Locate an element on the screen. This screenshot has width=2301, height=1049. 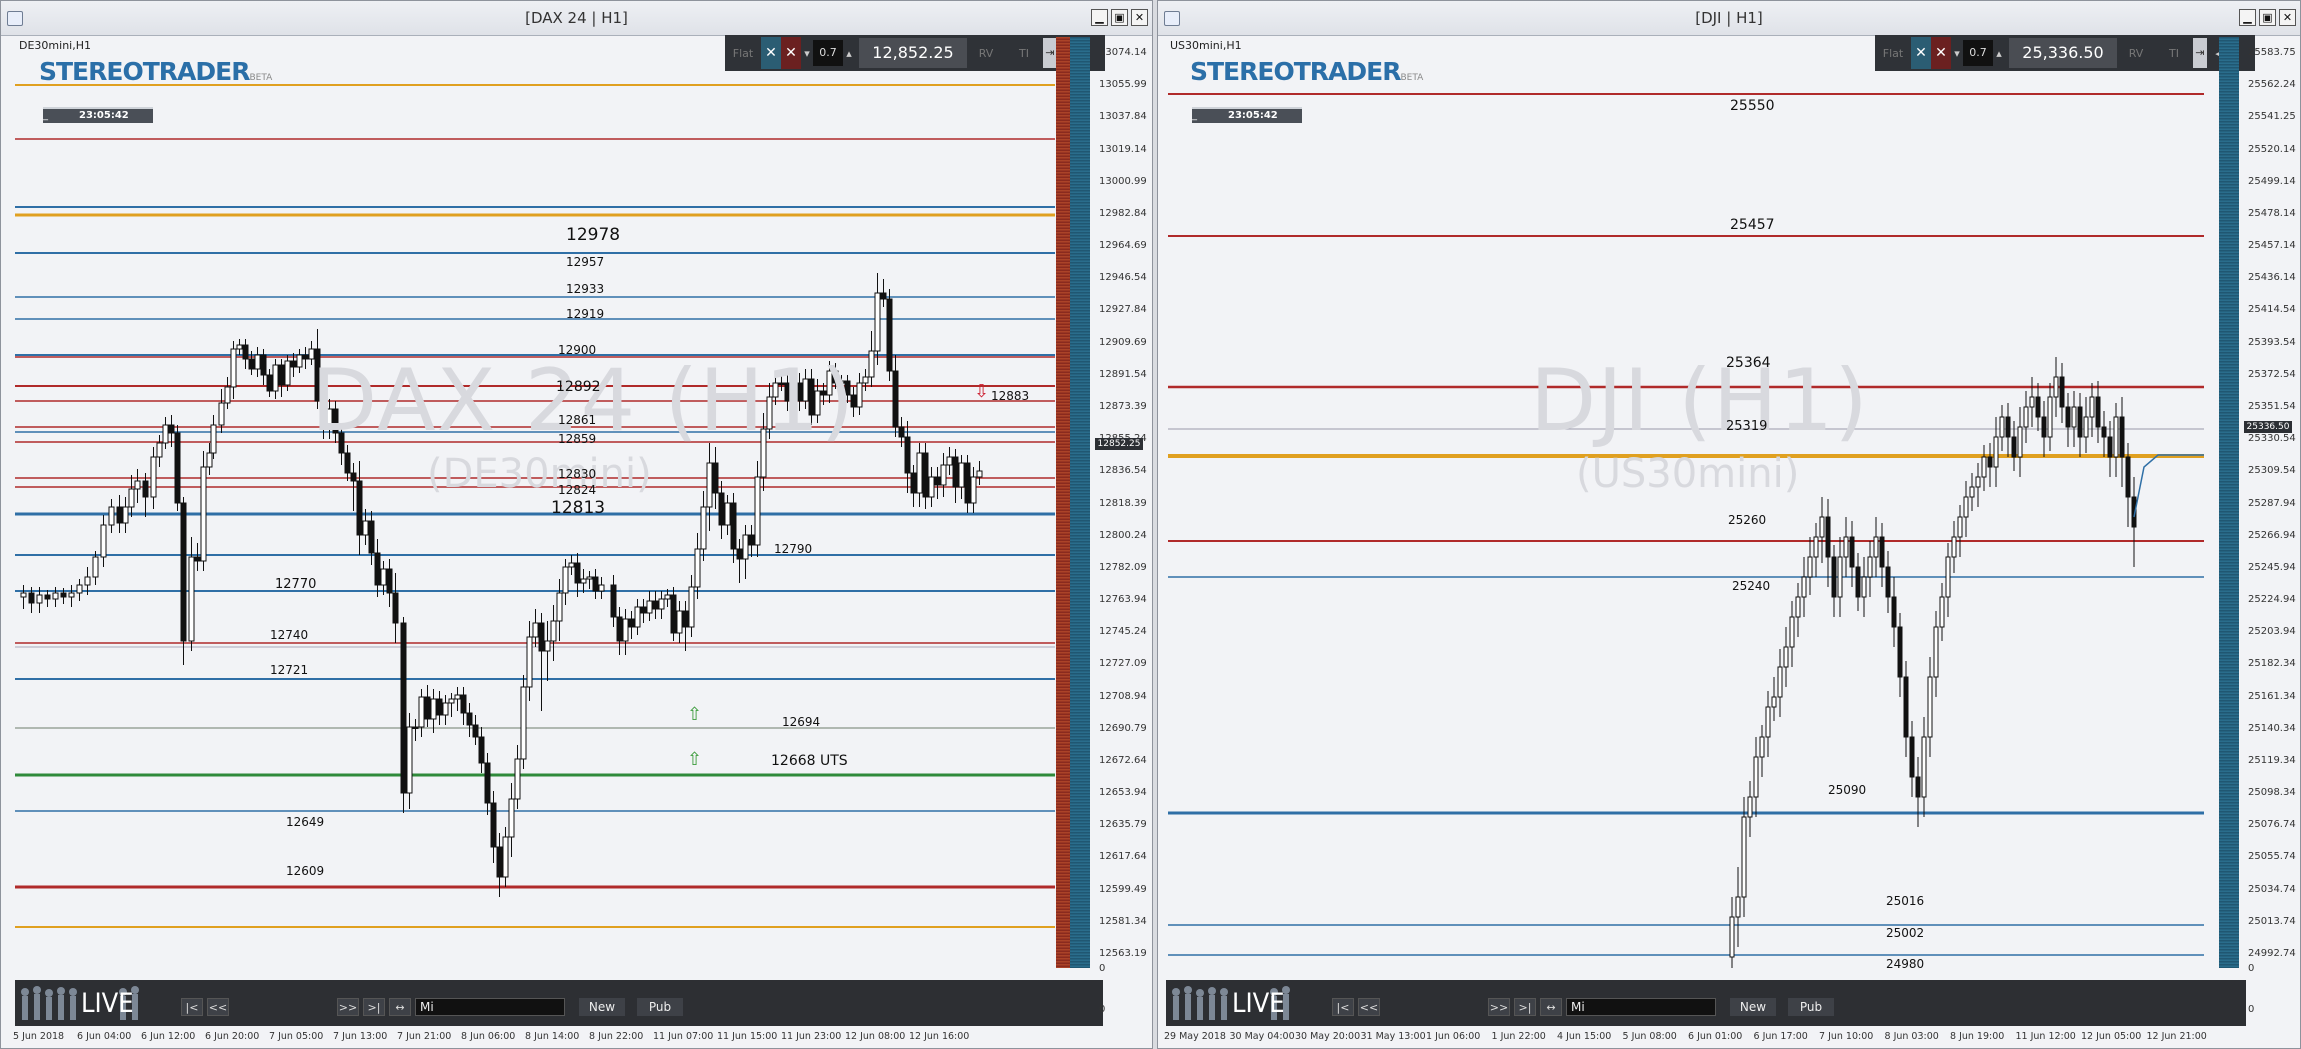
pin-icon: ⇥ is located at coordinates (1050, 53).